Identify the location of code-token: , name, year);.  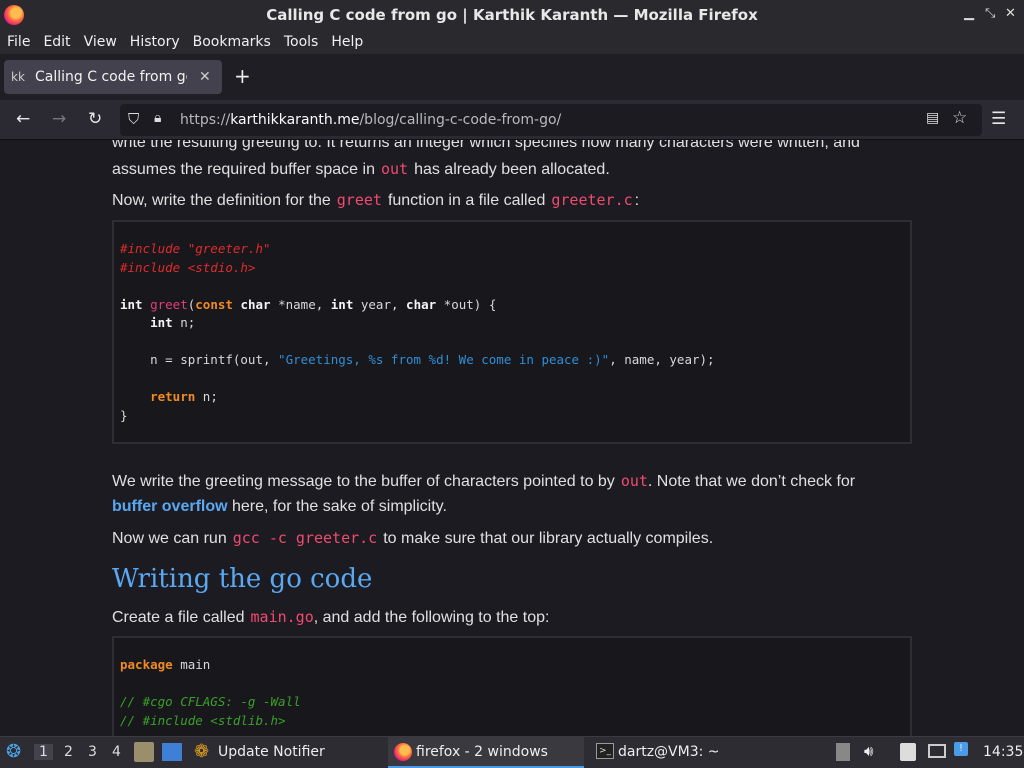
(662, 359).